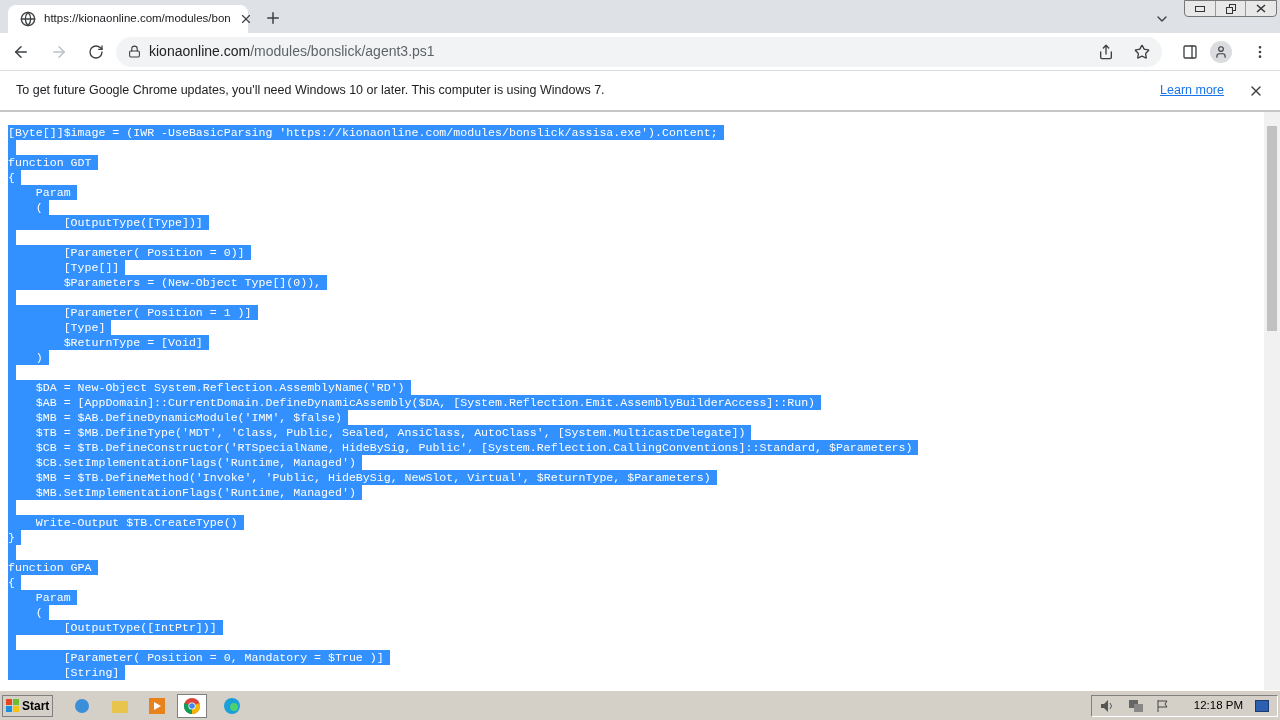 Image resolution: width=1280 pixels, height=720 pixels. Describe the element at coordinates (1162, 705) in the screenshot. I see `flag-icon` at that location.